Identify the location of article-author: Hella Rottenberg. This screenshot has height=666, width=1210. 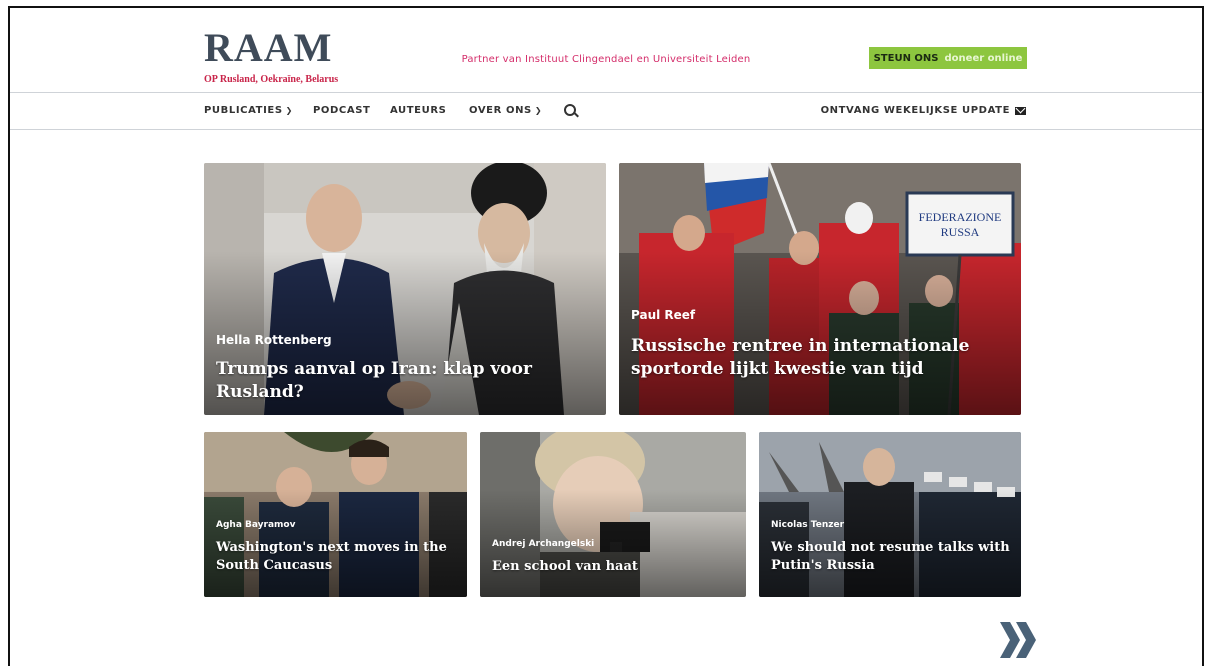
(274, 340).